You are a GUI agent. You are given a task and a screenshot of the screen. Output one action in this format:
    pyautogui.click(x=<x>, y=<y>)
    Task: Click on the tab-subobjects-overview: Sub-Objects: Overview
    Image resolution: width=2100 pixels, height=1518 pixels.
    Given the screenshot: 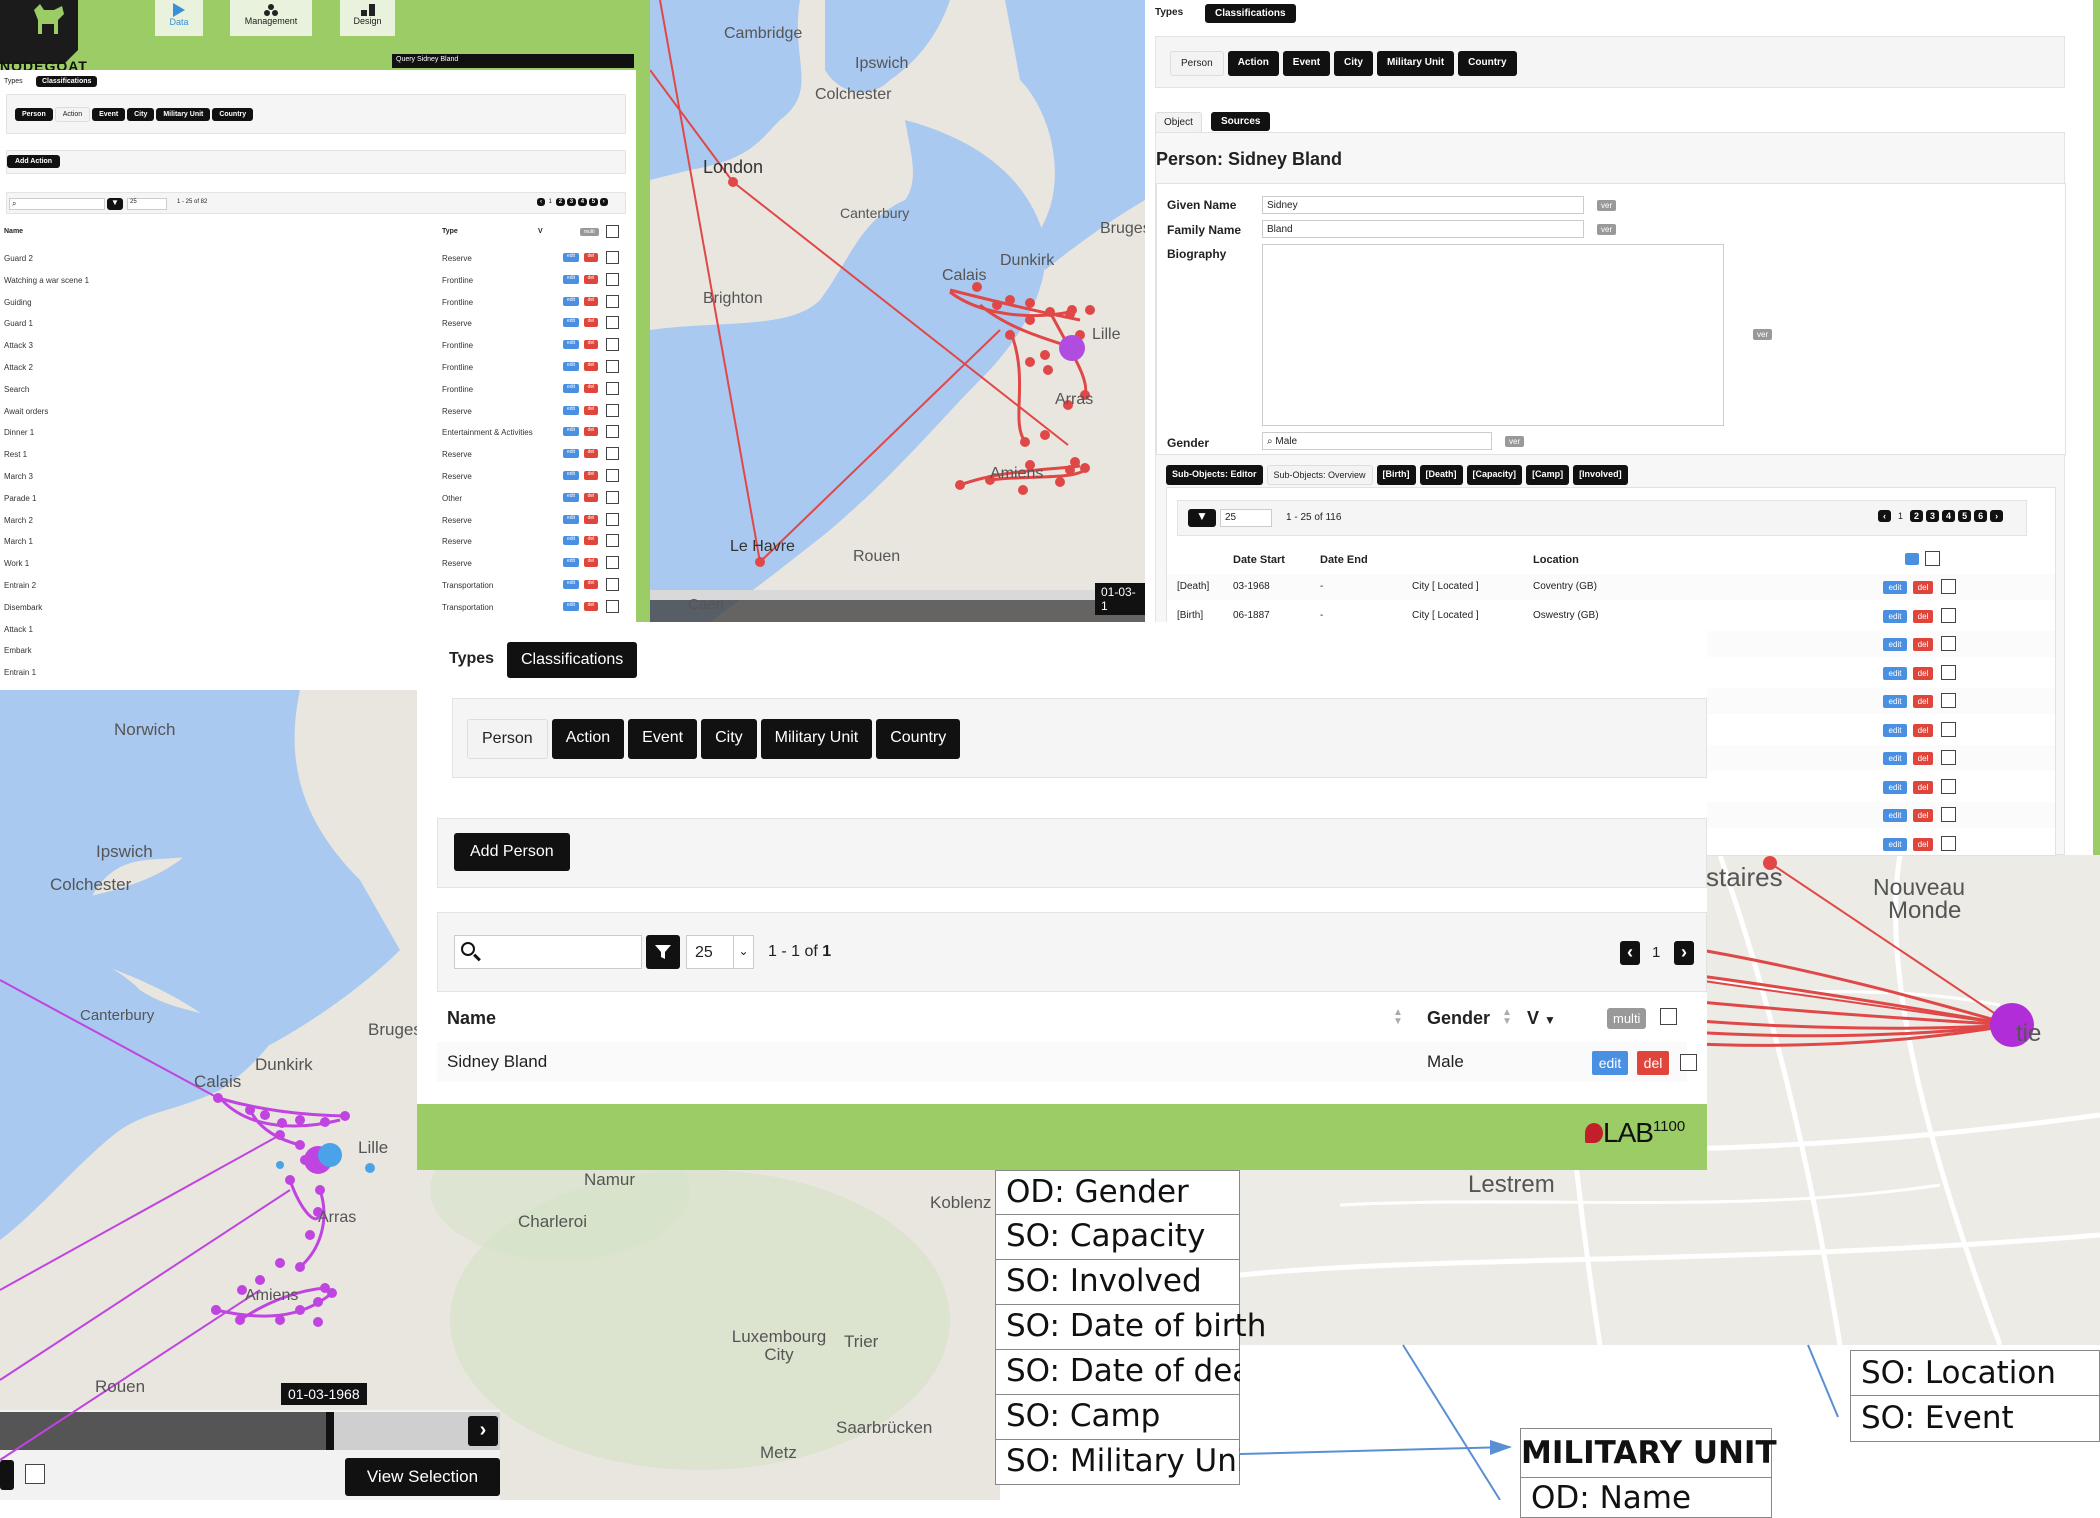 What is the action you would take?
    pyautogui.click(x=1319, y=475)
    